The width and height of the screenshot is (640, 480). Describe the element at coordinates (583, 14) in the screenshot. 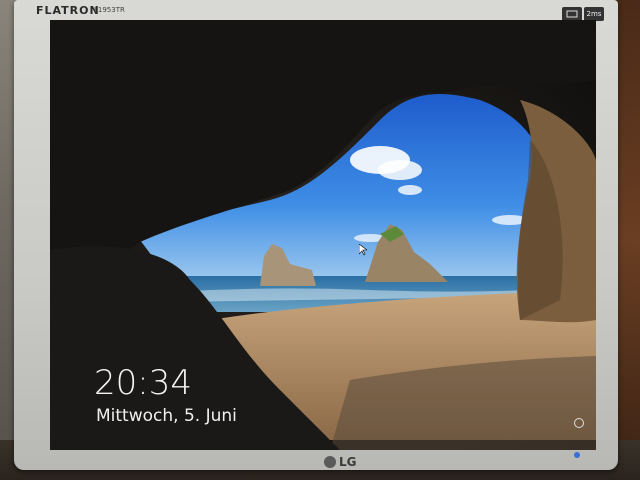

I see `monitor-badges: 2ms` at that location.